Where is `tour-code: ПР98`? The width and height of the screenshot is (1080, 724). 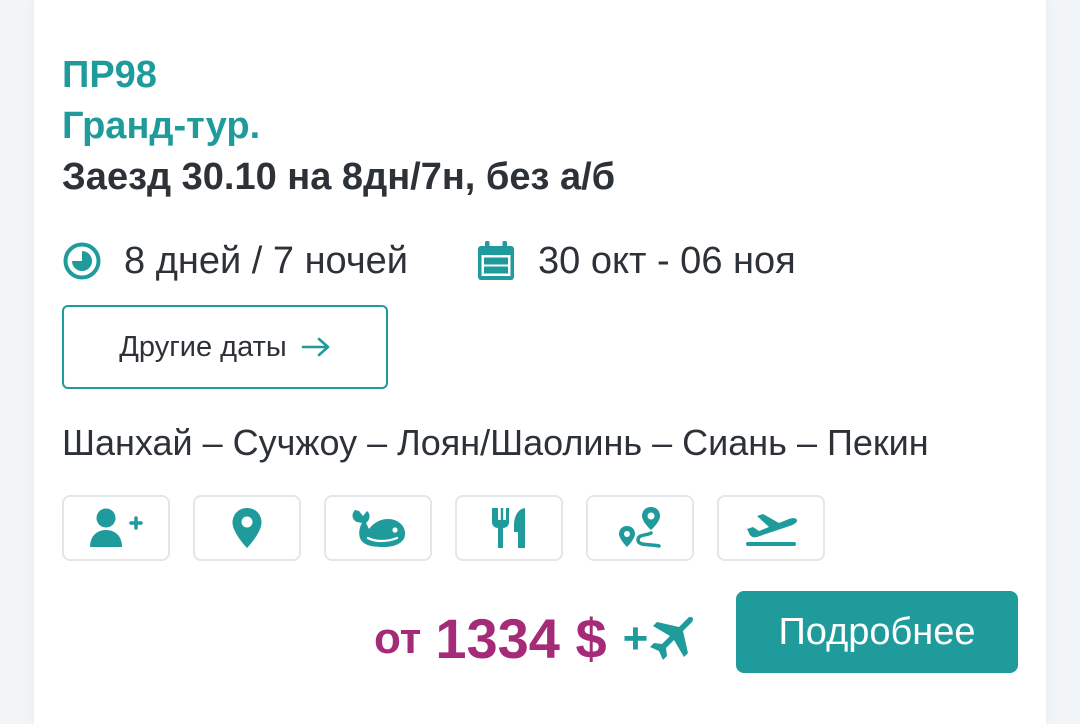
tour-code: ПР98 is located at coordinates (109, 75).